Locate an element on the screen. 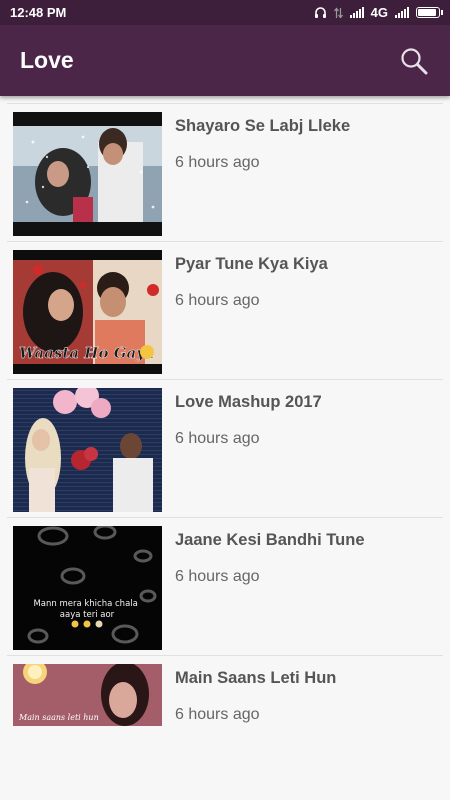  video-thumbnail: Main saans leti hun is located at coordinates (87, 695).